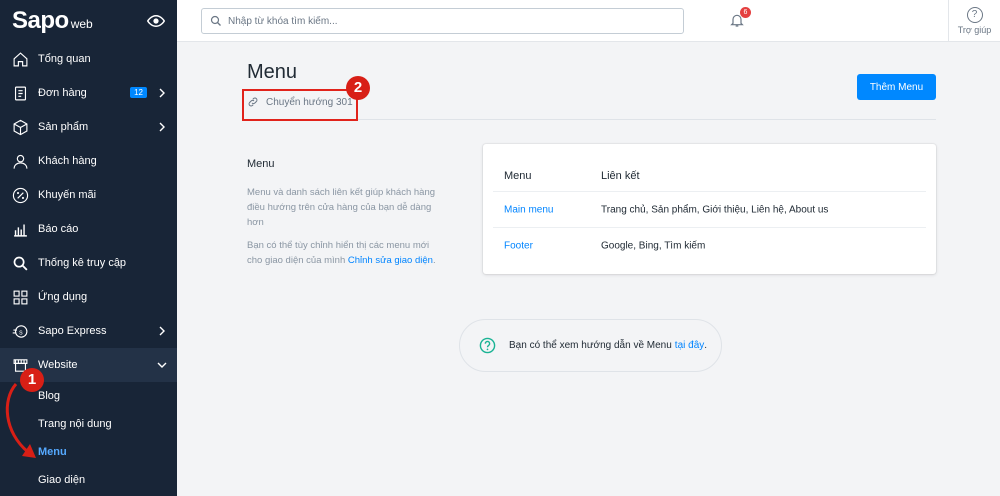  I want to click on question-circle-icon, so click(487, 345).